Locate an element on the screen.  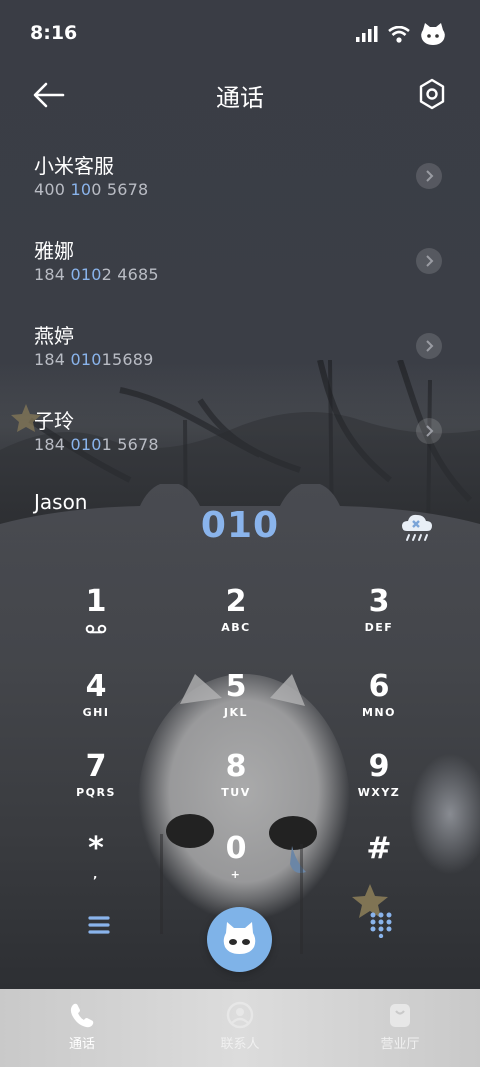
dial-key-8: 8 TUV is located at coordinates (236, 785).